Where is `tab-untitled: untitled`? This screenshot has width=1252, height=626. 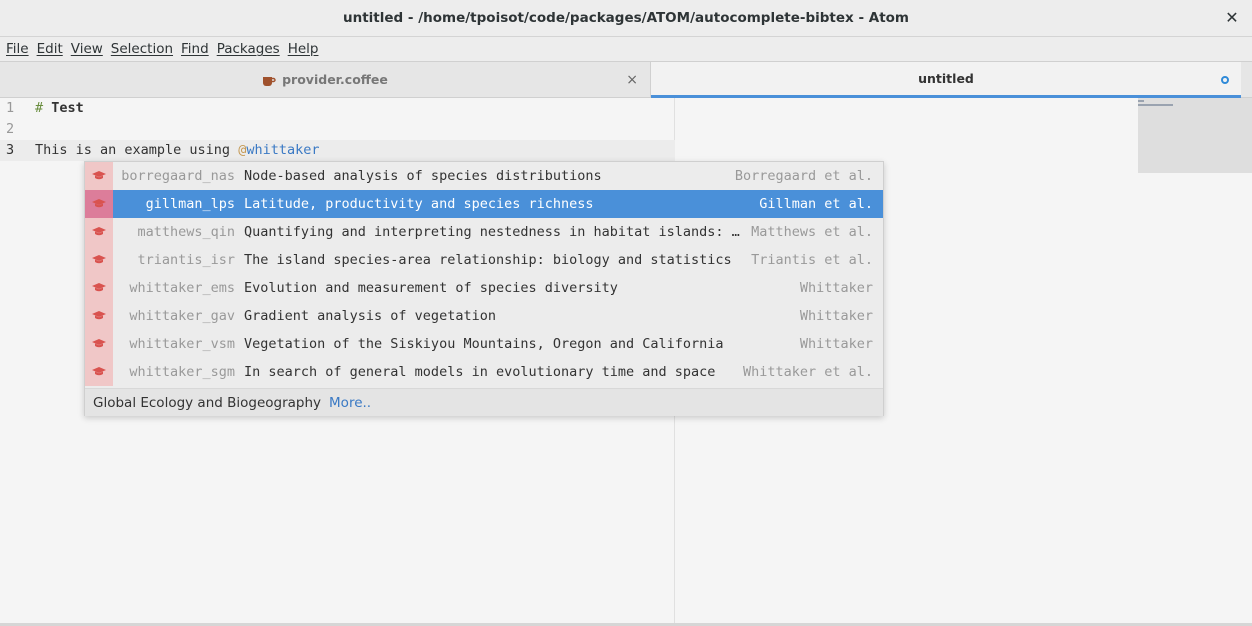
tab-untitled: untitled is located at coordinates (946, 80).